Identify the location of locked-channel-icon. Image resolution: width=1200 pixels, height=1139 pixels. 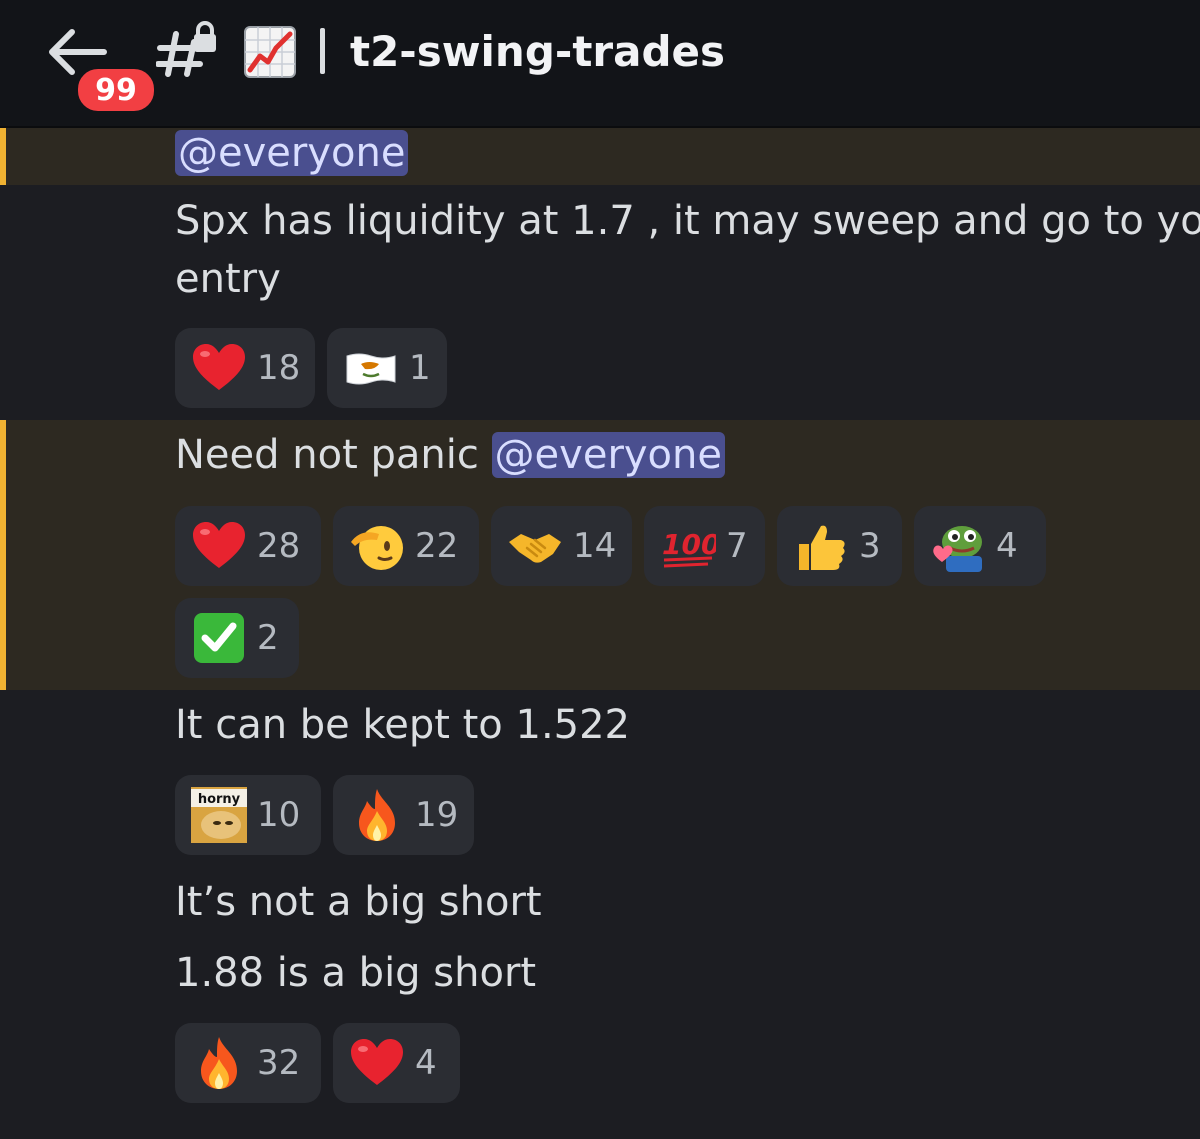
(186, 49).